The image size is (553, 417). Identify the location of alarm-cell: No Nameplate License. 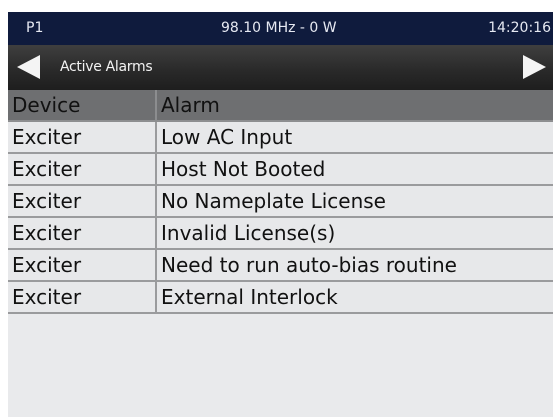
(354, 201).